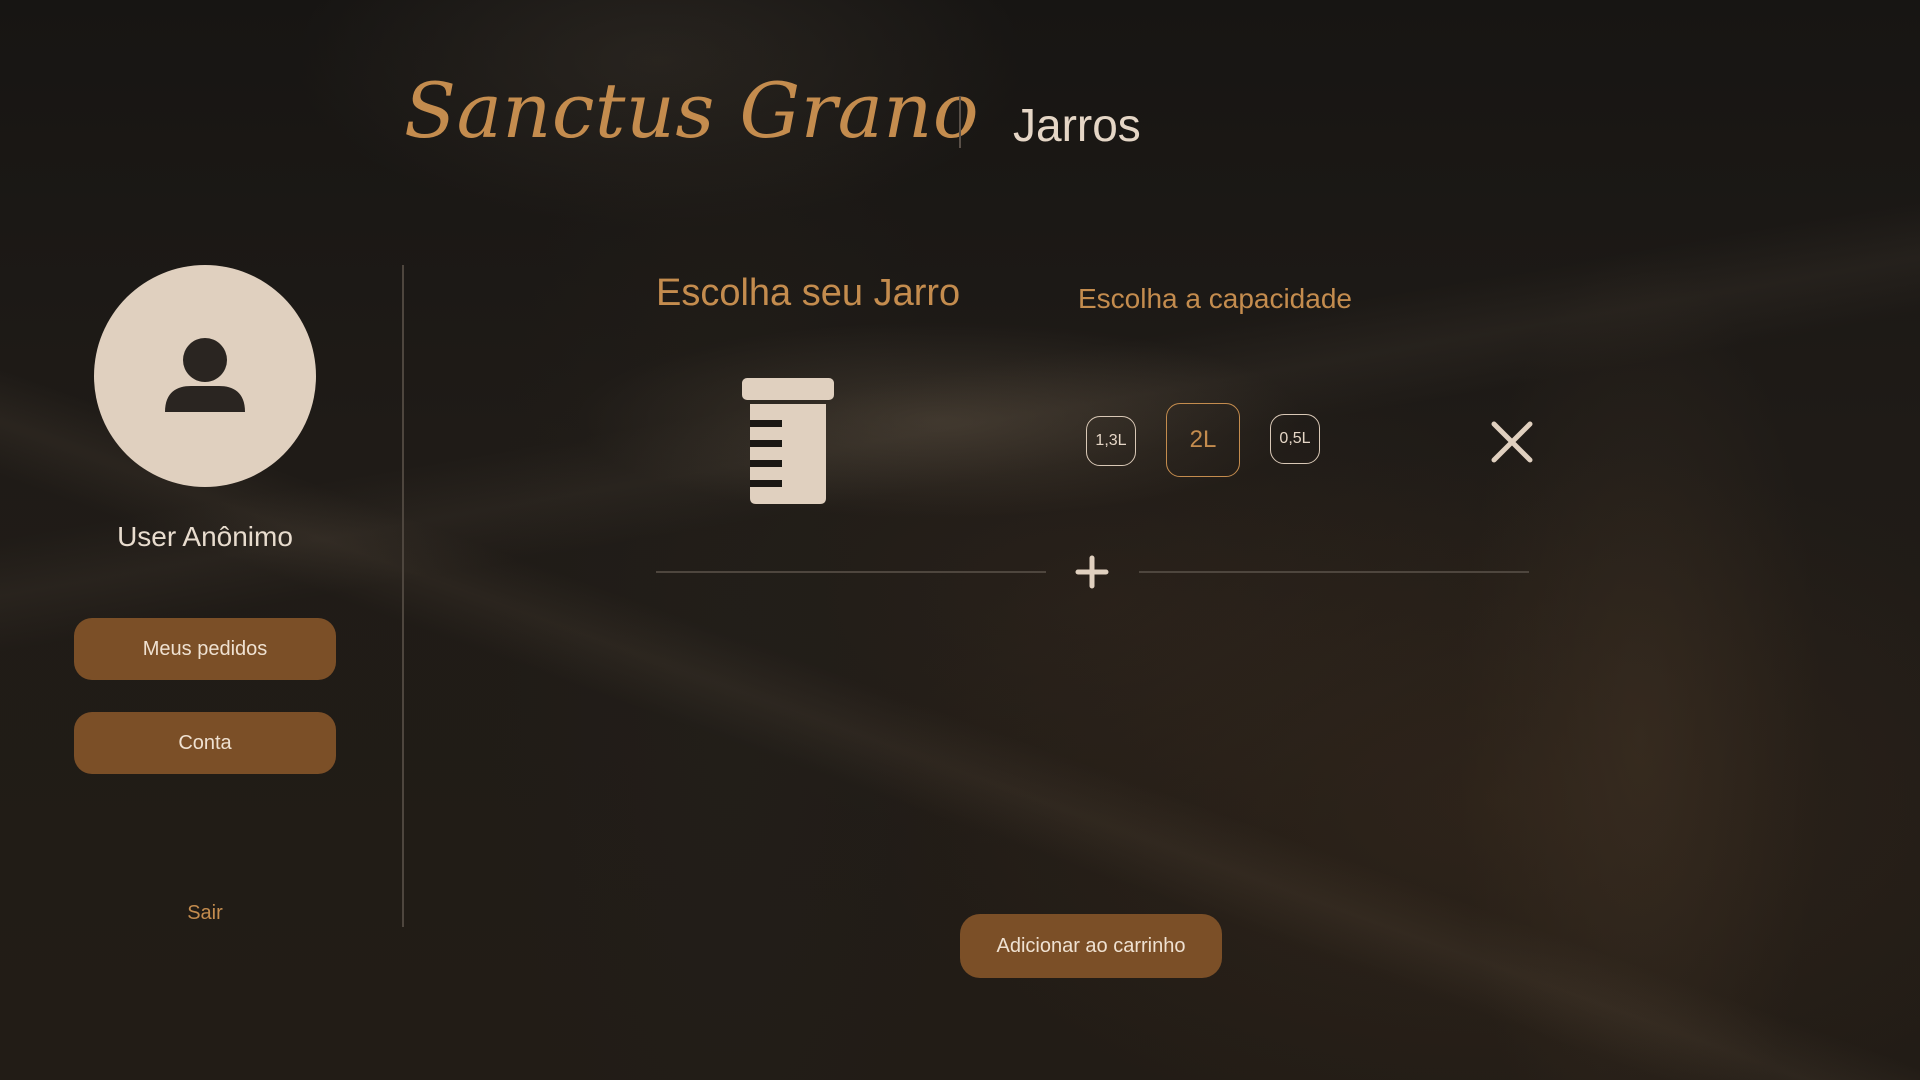 The height and width of the screenshot is (1080, 1920). What do you see at coordinates (205, 743) in the screenshot?
I see `account-button: Conta` at bounding box center [205, 743].